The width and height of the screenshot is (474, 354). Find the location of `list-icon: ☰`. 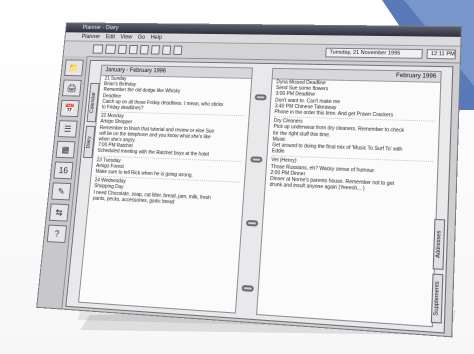

list-icon: ☰ is located at coordinates (68, 128).